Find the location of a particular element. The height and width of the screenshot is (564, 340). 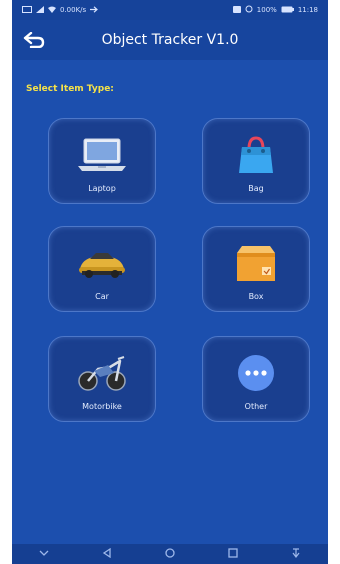

alarm-icon is located at coordinates (249, 10).